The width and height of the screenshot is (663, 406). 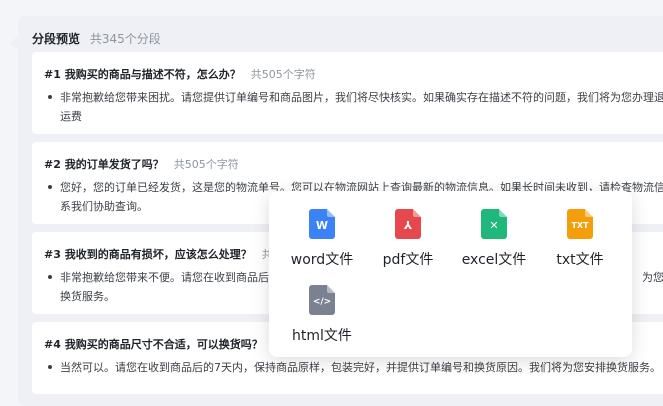 I want to click on pdf-file-icon: ⅄, so click(x=408, y=224).